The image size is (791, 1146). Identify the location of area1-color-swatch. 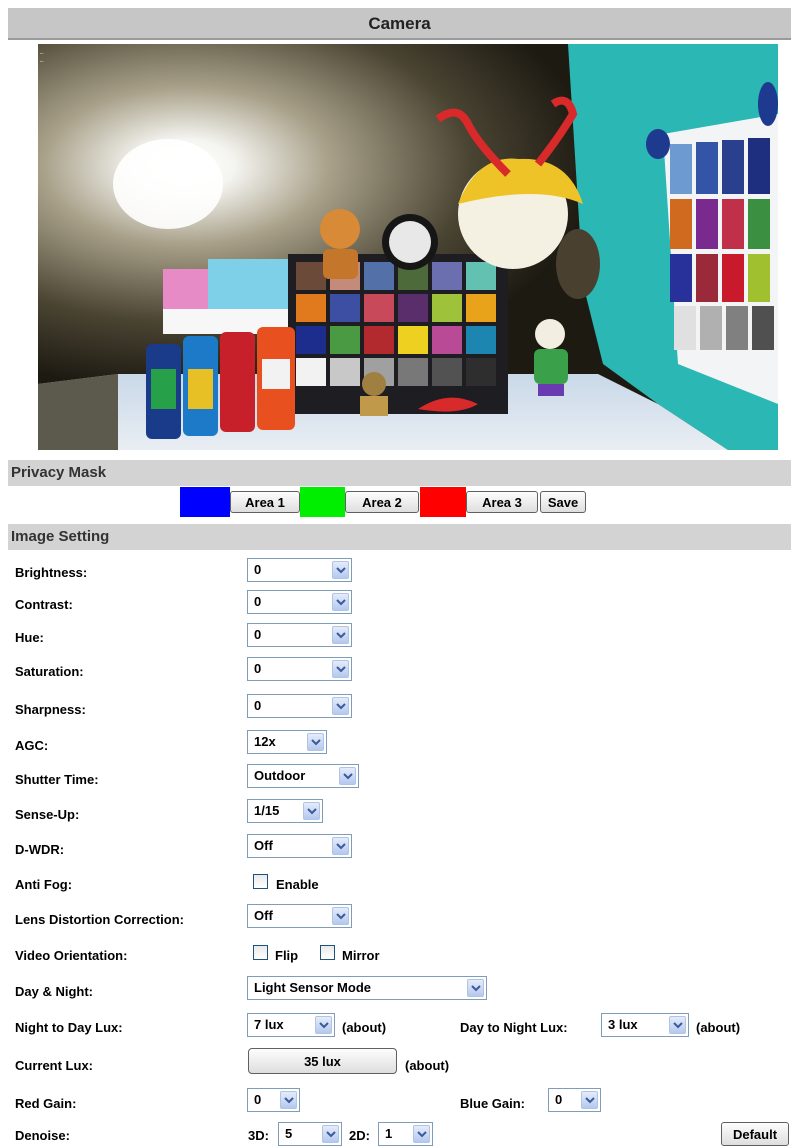
(205, 502).